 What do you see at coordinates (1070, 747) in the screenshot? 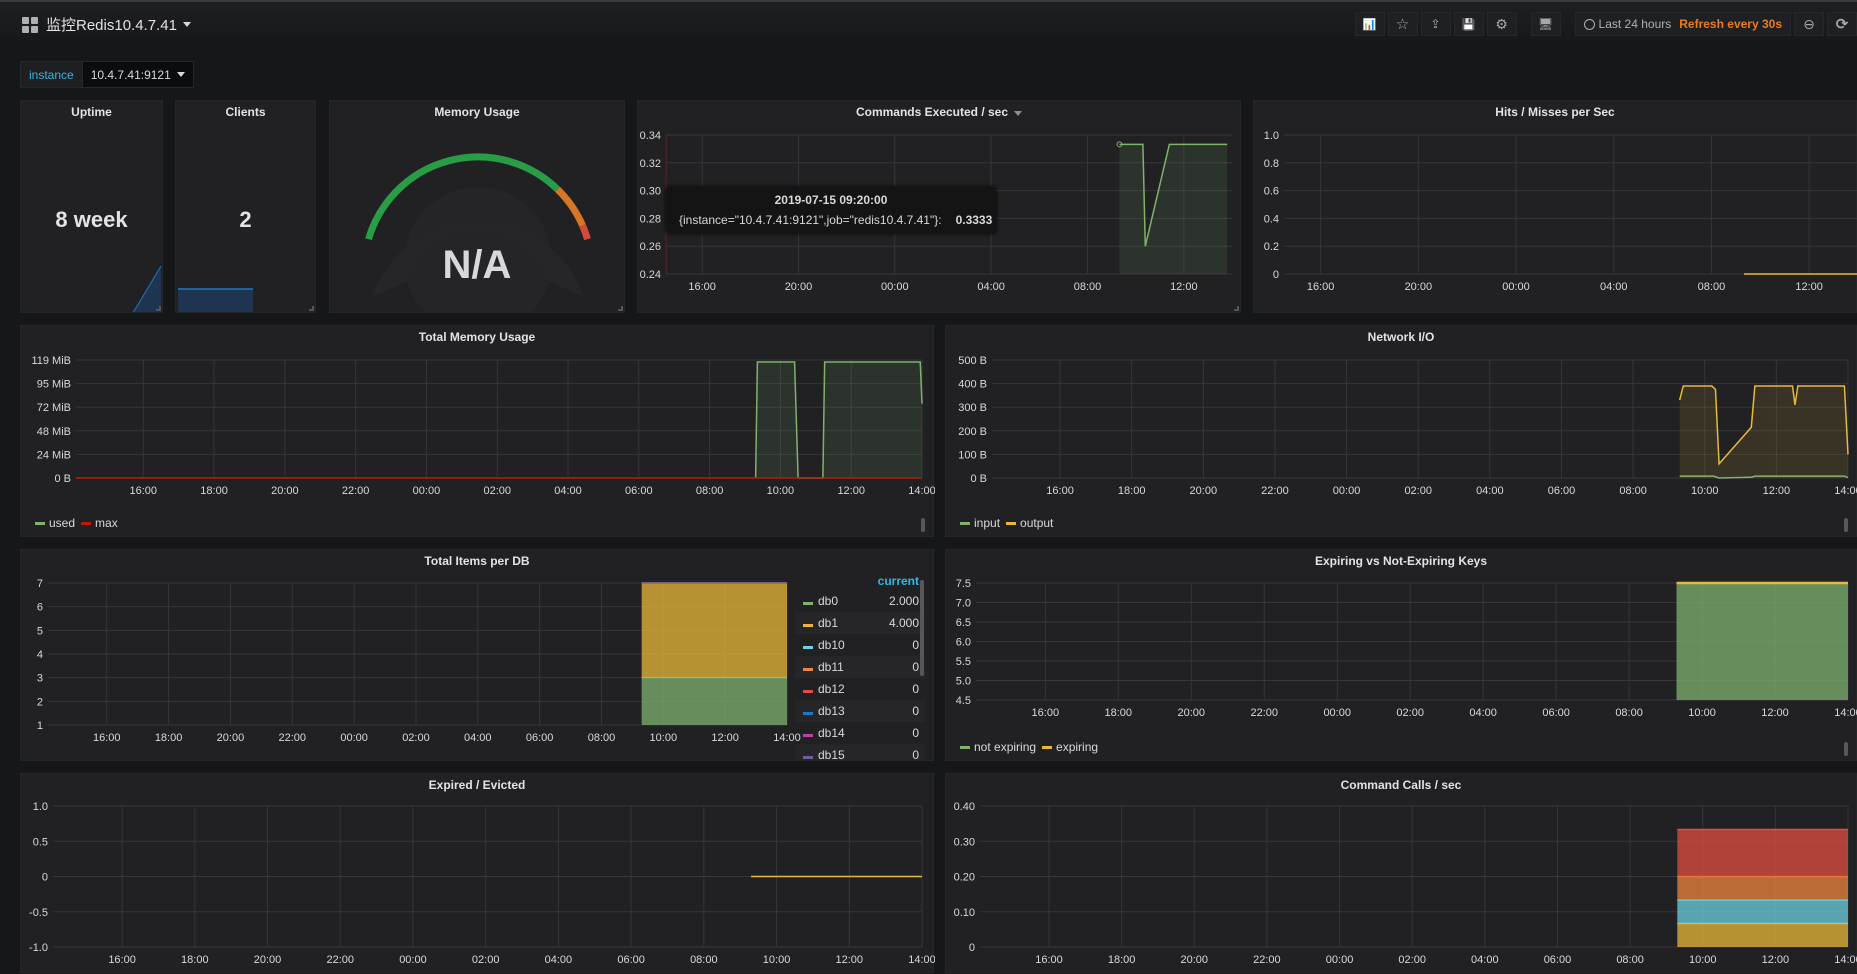
I see `legend-item-expiring: expiring` at bounding box center [1070, 747].